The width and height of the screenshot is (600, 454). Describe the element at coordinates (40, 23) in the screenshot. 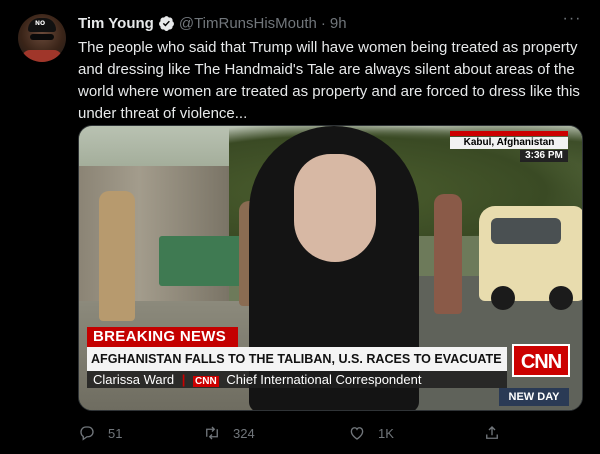

I see `avatar-cap-text: NO` at that location.